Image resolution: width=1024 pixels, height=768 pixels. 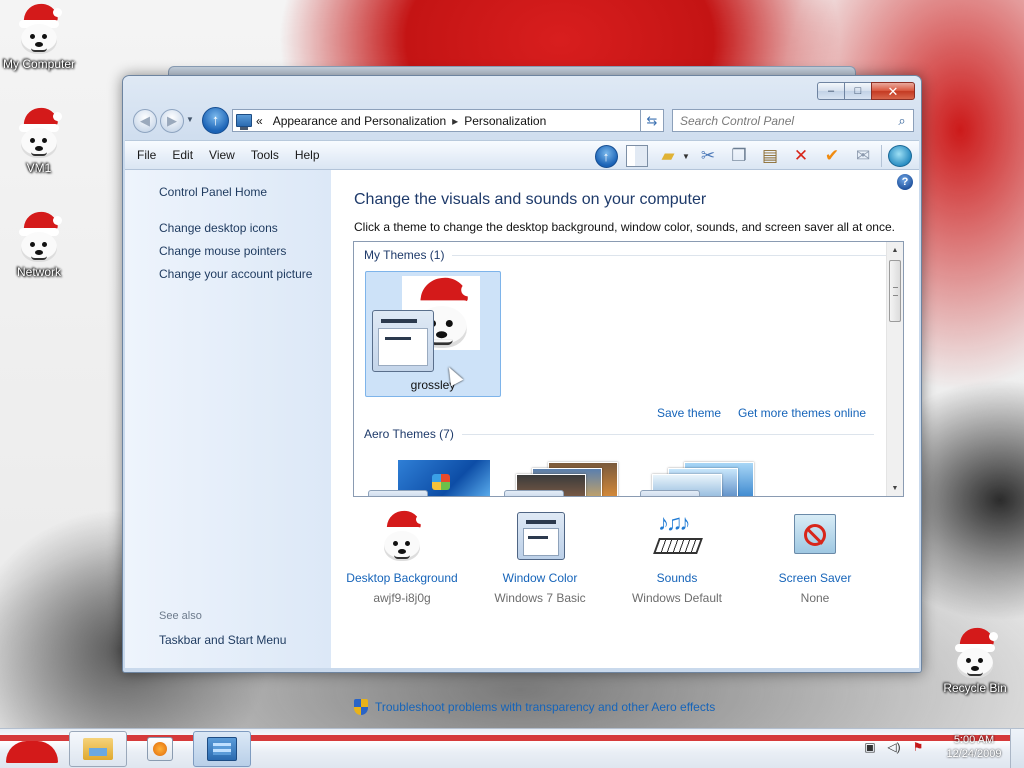 I want to click on chevron-down-icon: ▼, so click(x=686, y=156).